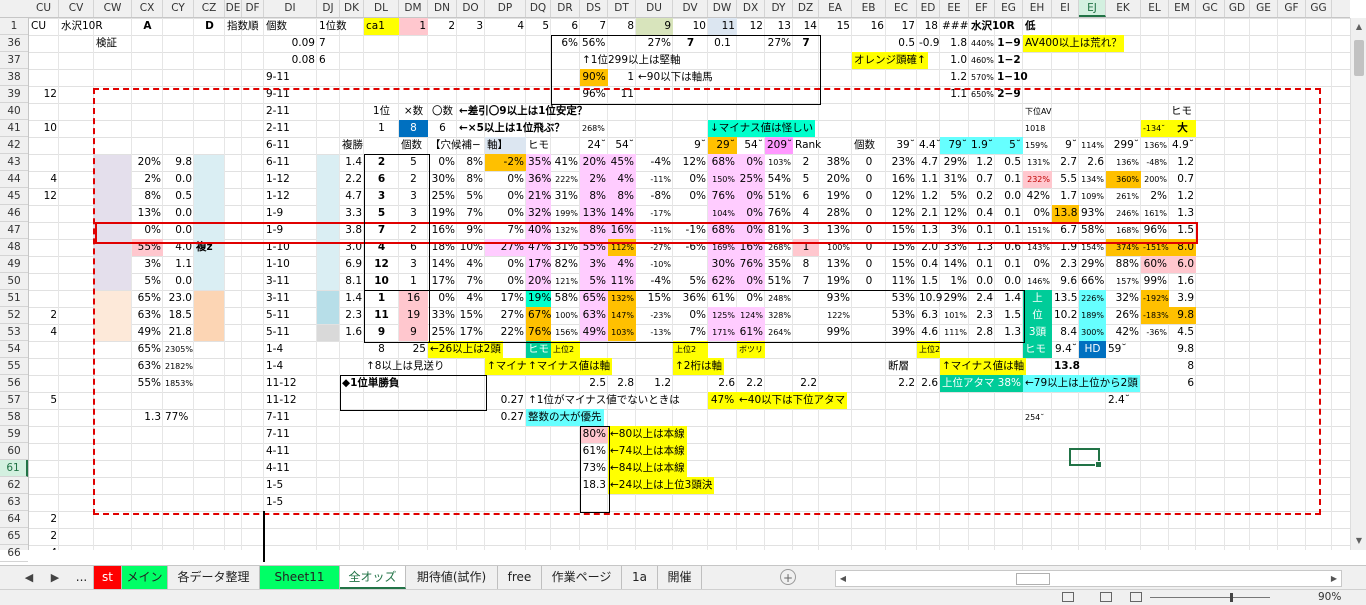 Image resolution: width=1366 pixels, height=605 pixels. What do you see at coordinates (594, 179) in the screenshot?
I see `cell-ds-44: 2%` at bounding box center [594, 179].